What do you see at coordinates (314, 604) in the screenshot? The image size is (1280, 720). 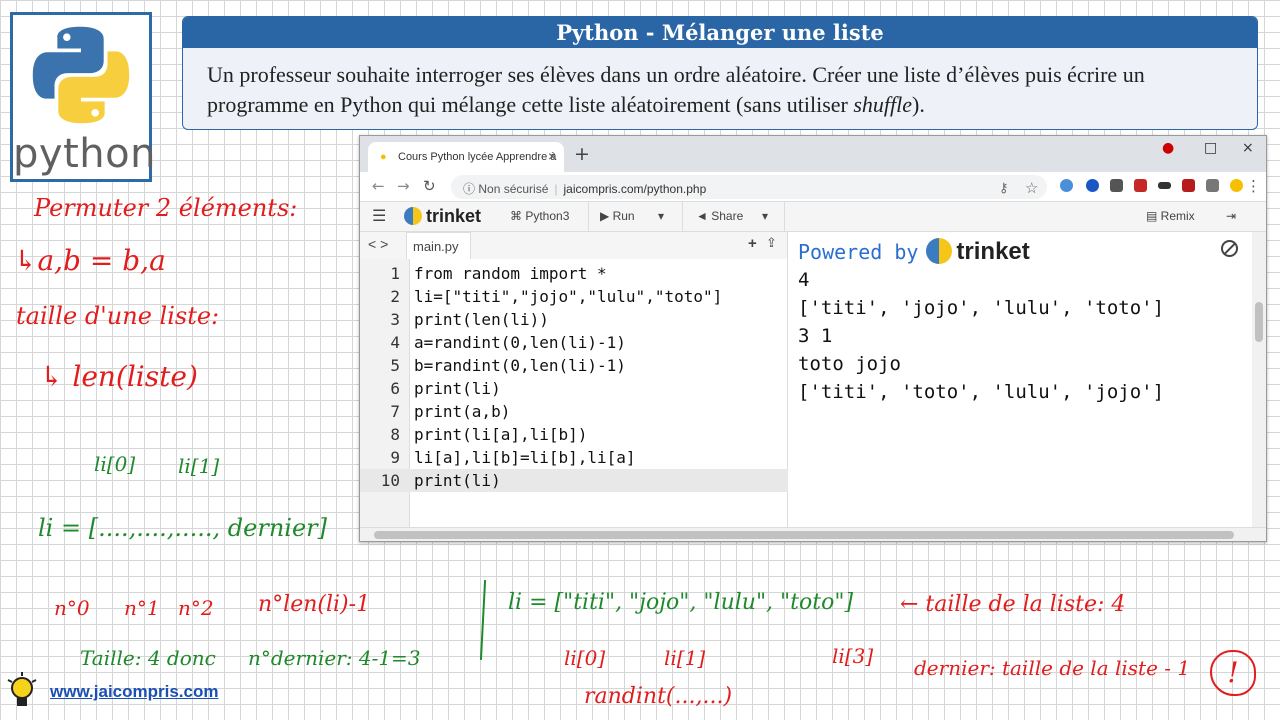 I see `note-nlen: n°len(li)-1` at bounding box center [314, 604].